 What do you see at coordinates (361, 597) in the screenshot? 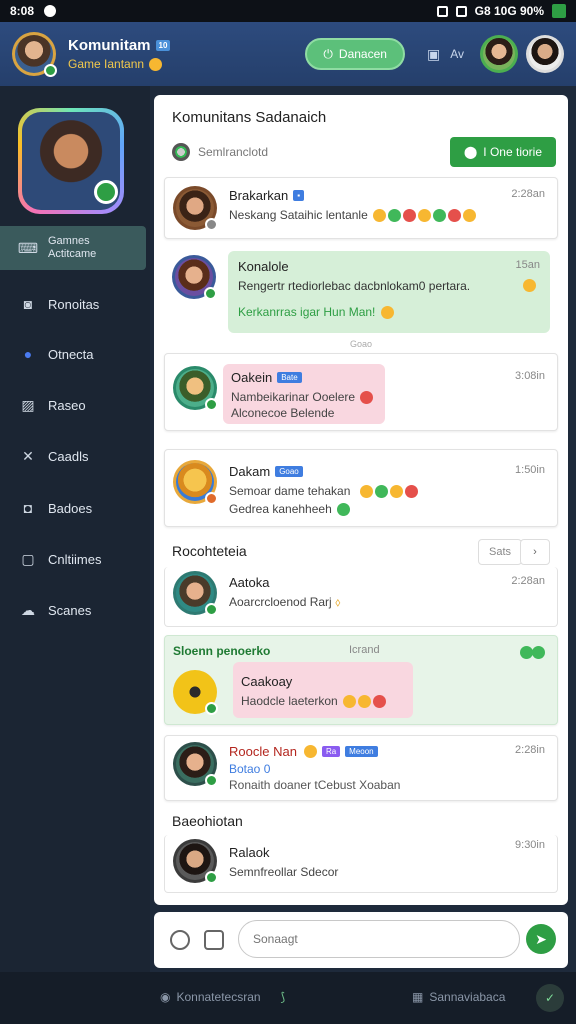
I see `message-card: Aatoka Aoarcrcloenod Rarj ⬨ 2:28an` at bounding box center [361, 597].